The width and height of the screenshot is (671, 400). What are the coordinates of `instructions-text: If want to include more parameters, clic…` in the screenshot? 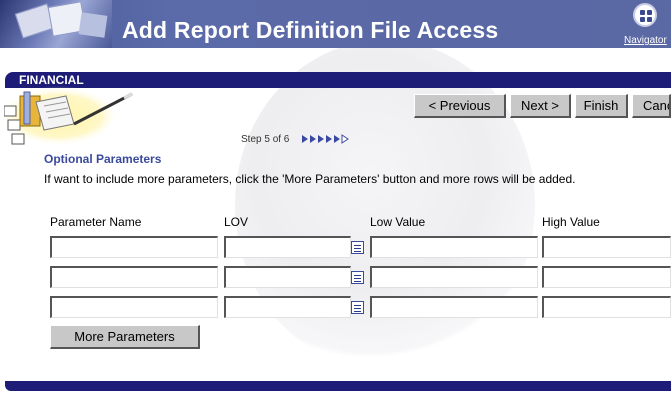 It's located at (310, 179).